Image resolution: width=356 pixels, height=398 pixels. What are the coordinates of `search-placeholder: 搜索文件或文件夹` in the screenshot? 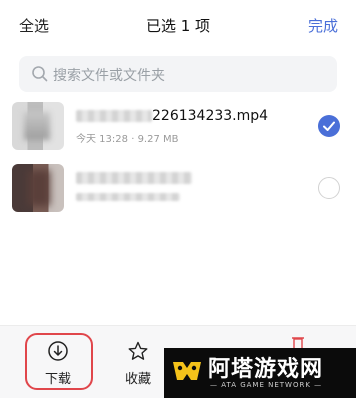 It's located at (109, 76).